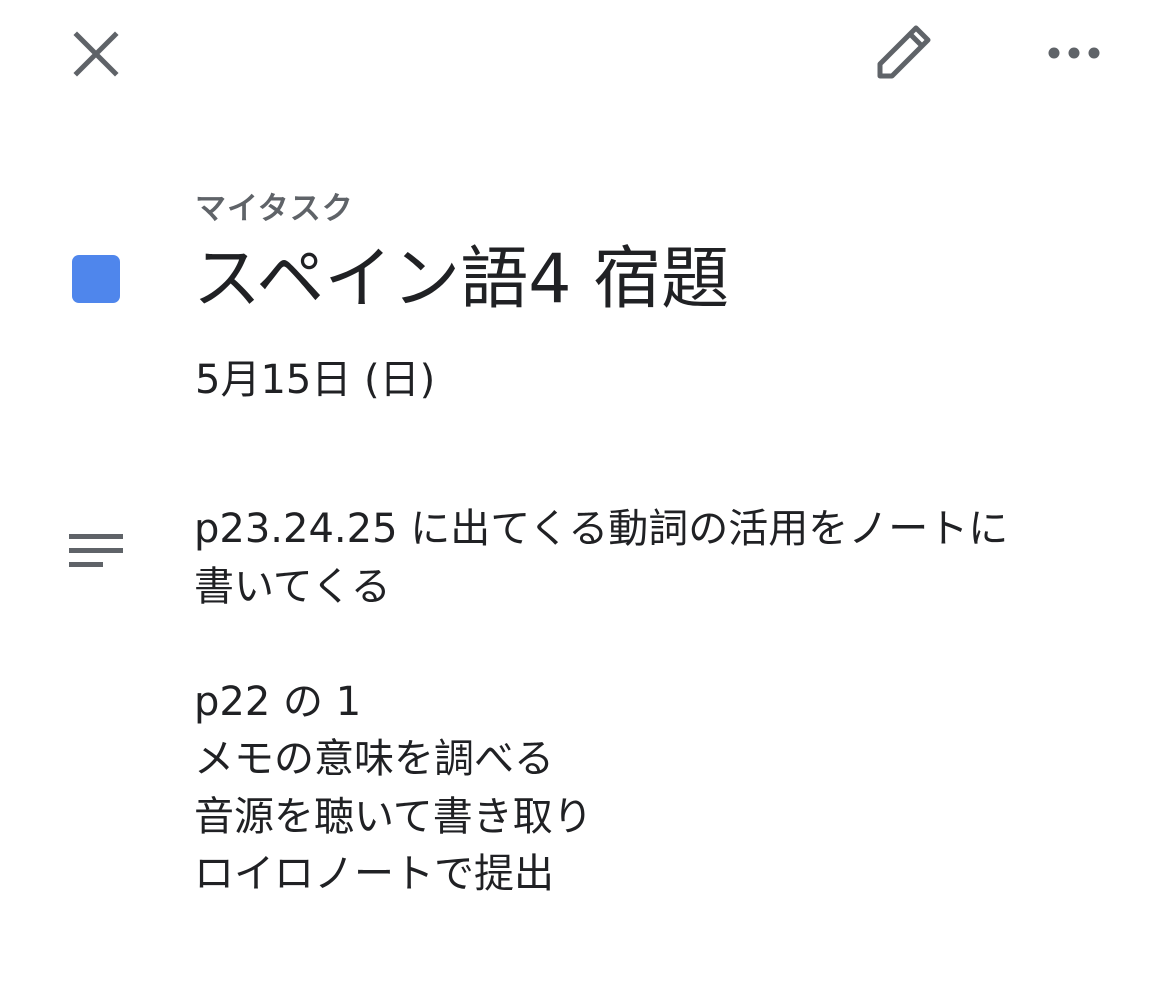  What do you see at coordinates (393, 816) in the screenshot?
I see `notes-line: 音源を聴いて書き取り` at bounding box center [393, 816].